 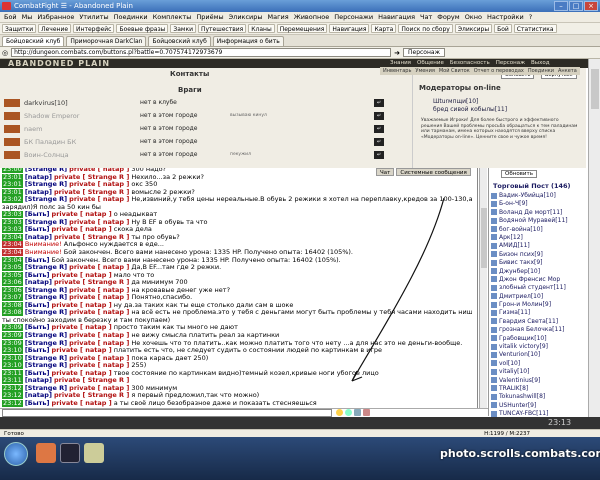 What do you see at coordinates (454, 71) in the screenshot?
I see `game-subnav-link: Мой Свиток` at bounding box center [454, 71].